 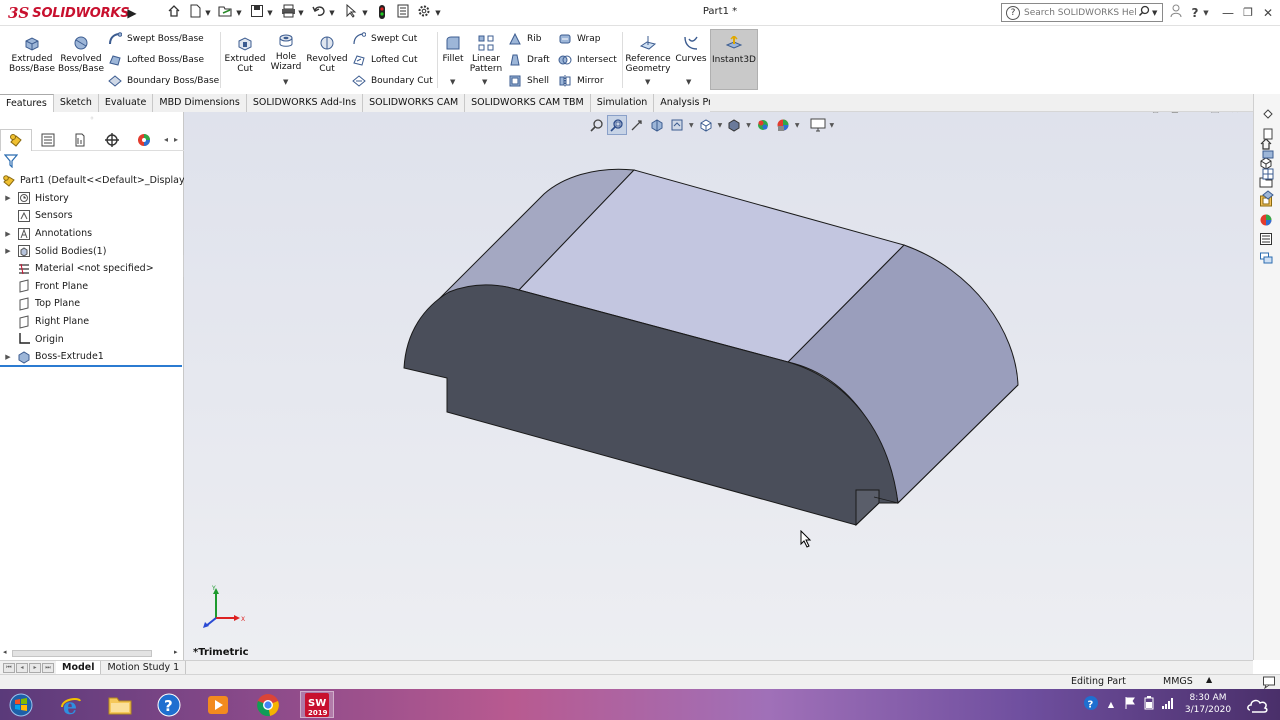 What do you see at coordinates (579, 39) in the screenshot?
I see `wrap-button: Wrap` at bounding box center [579, 39].